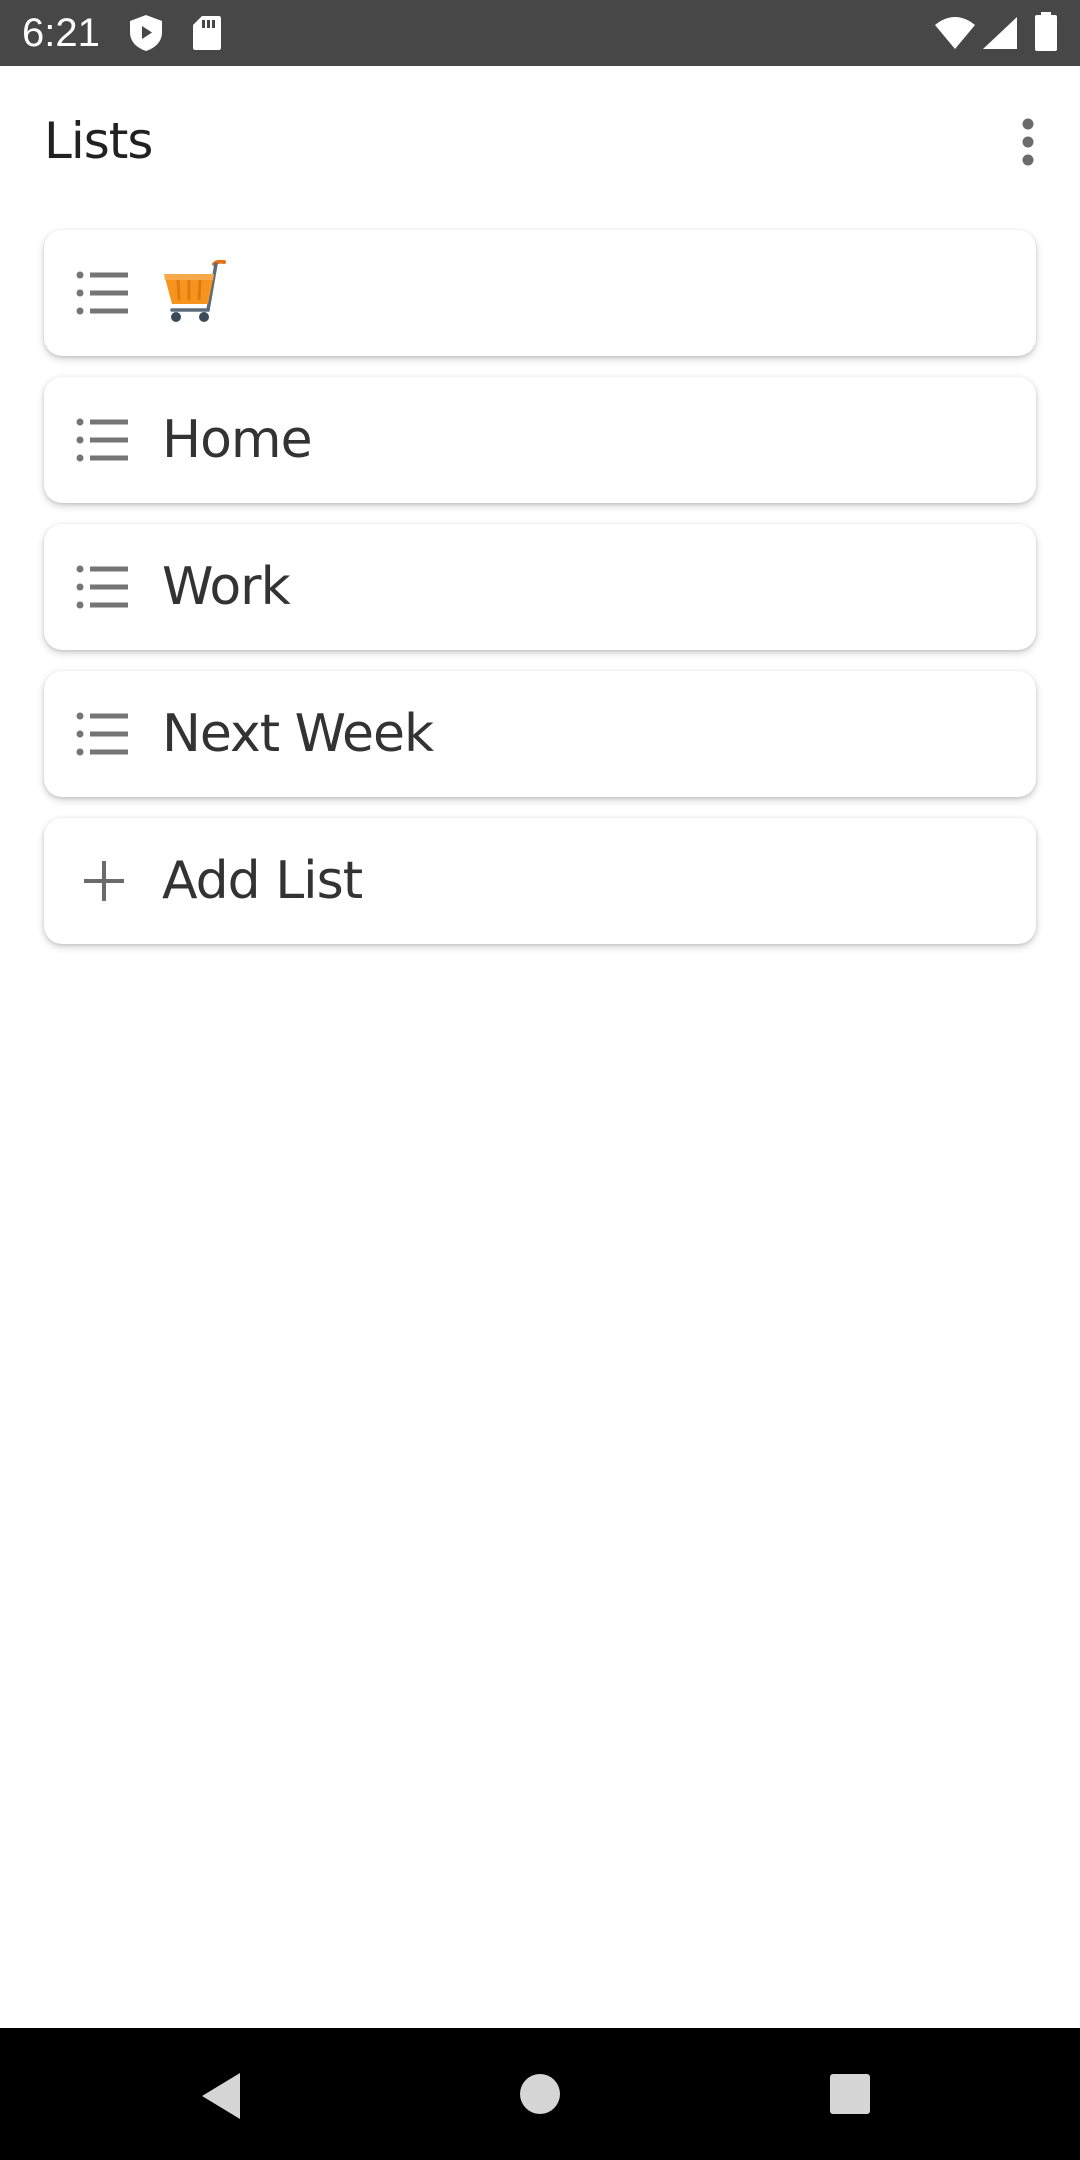 The image size is (1080, 2160). I want to click on page-title: Lists, so click(98, 141).